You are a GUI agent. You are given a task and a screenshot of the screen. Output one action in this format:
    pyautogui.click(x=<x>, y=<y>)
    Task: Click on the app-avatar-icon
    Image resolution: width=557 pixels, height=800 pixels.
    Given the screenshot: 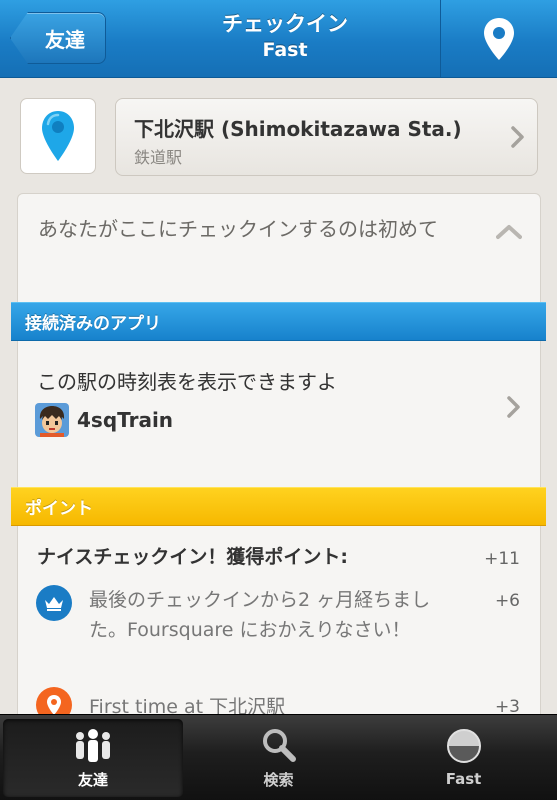 What is the action you would take?
    pyautogui.click(x=52, y=420)
    